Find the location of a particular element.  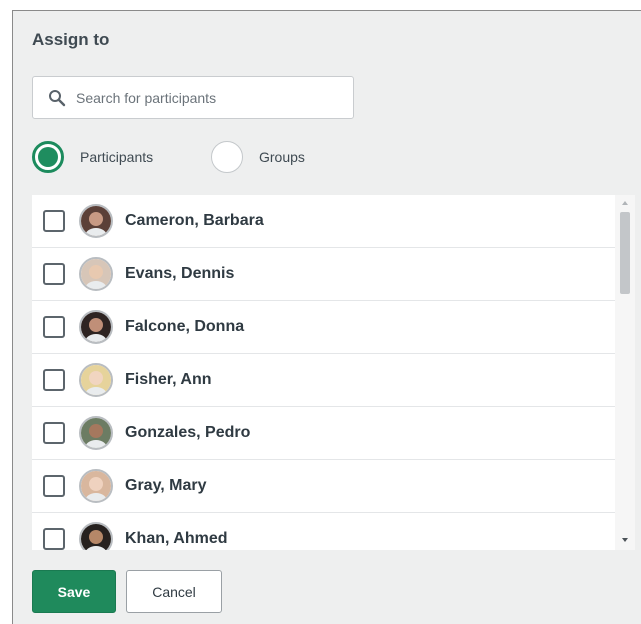

dialog-title: Assign to is located at coordinates (71, 39).